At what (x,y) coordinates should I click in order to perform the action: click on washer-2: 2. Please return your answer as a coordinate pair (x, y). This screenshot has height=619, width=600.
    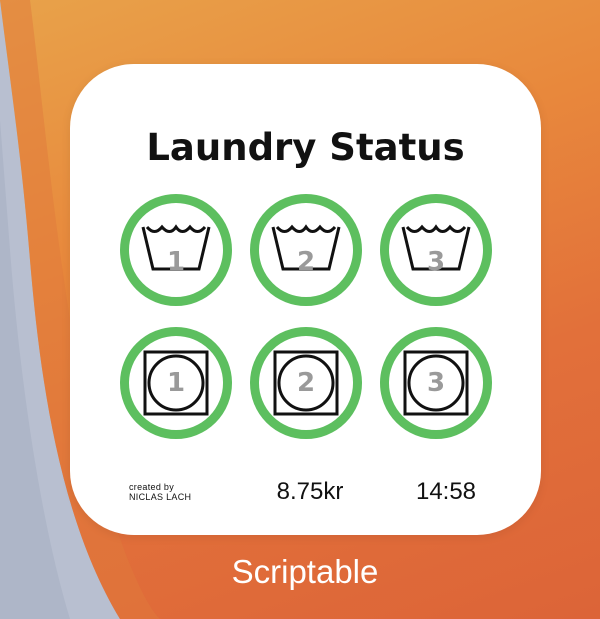
    Looking at the image, I should click on (306, 250).